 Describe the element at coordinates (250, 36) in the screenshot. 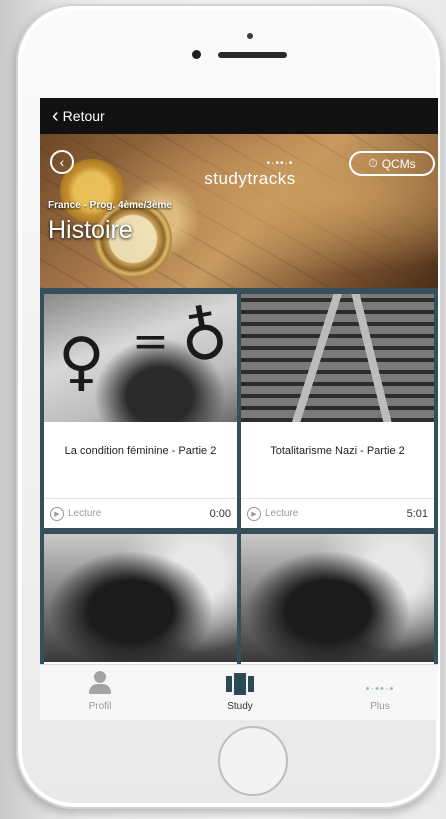

I see `phone-sensor` at that location.